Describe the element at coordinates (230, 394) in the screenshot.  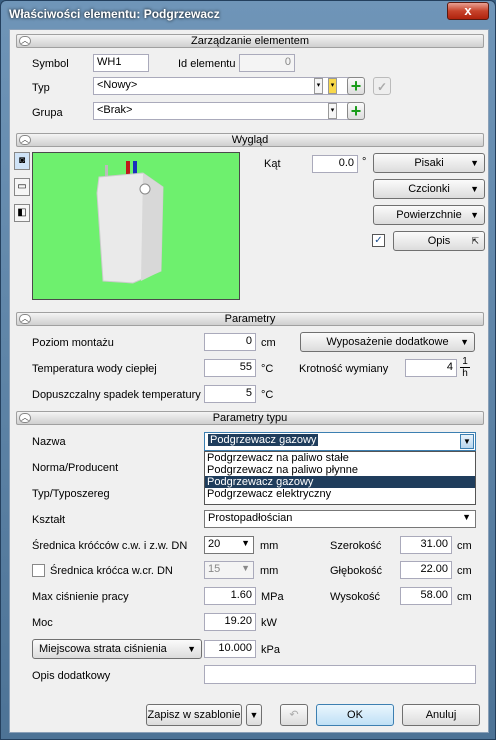
I see `temp-drop-input: 5` at that location.